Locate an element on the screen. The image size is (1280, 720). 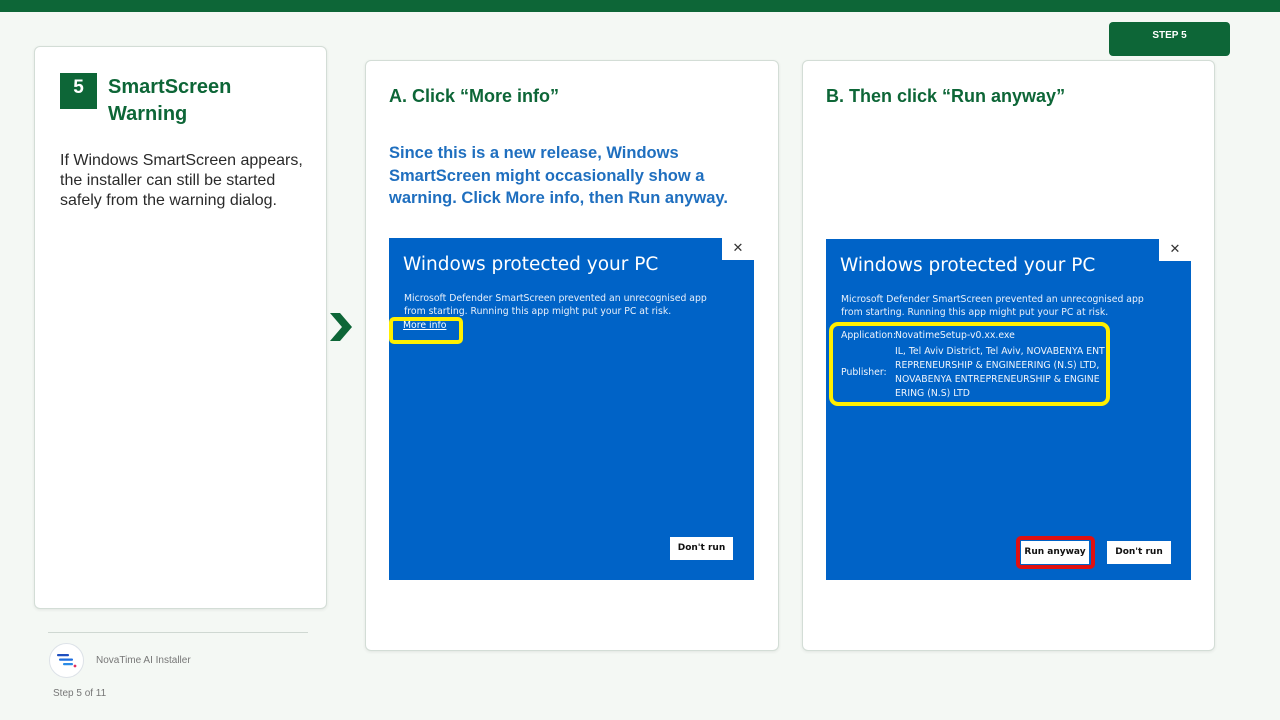
footer-divider is located at coordinates (178, 632).